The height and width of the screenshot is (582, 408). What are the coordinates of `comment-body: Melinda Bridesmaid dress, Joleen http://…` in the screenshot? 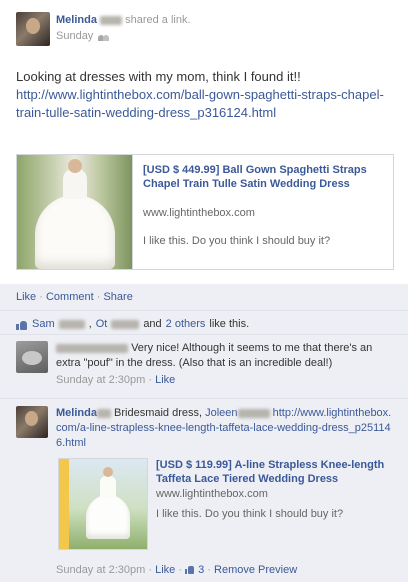 It's located at (224, 428).